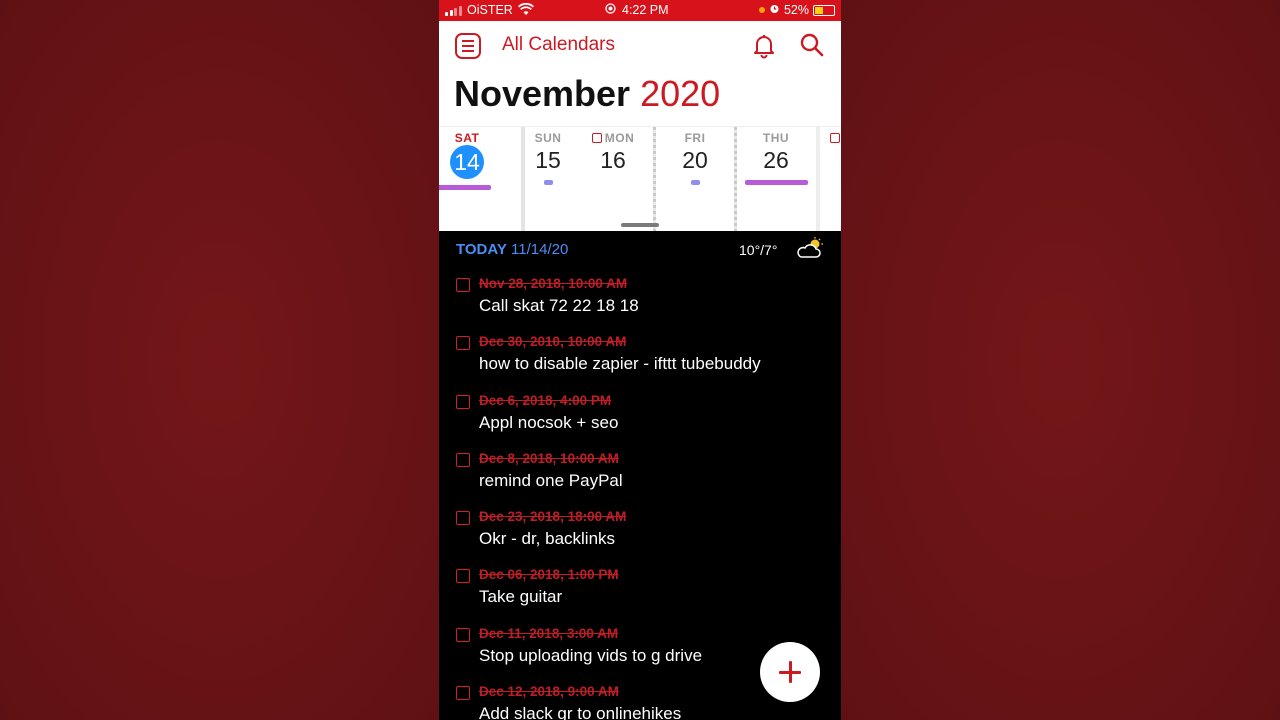  I want to click on wifi-icon, so click(526, 10).